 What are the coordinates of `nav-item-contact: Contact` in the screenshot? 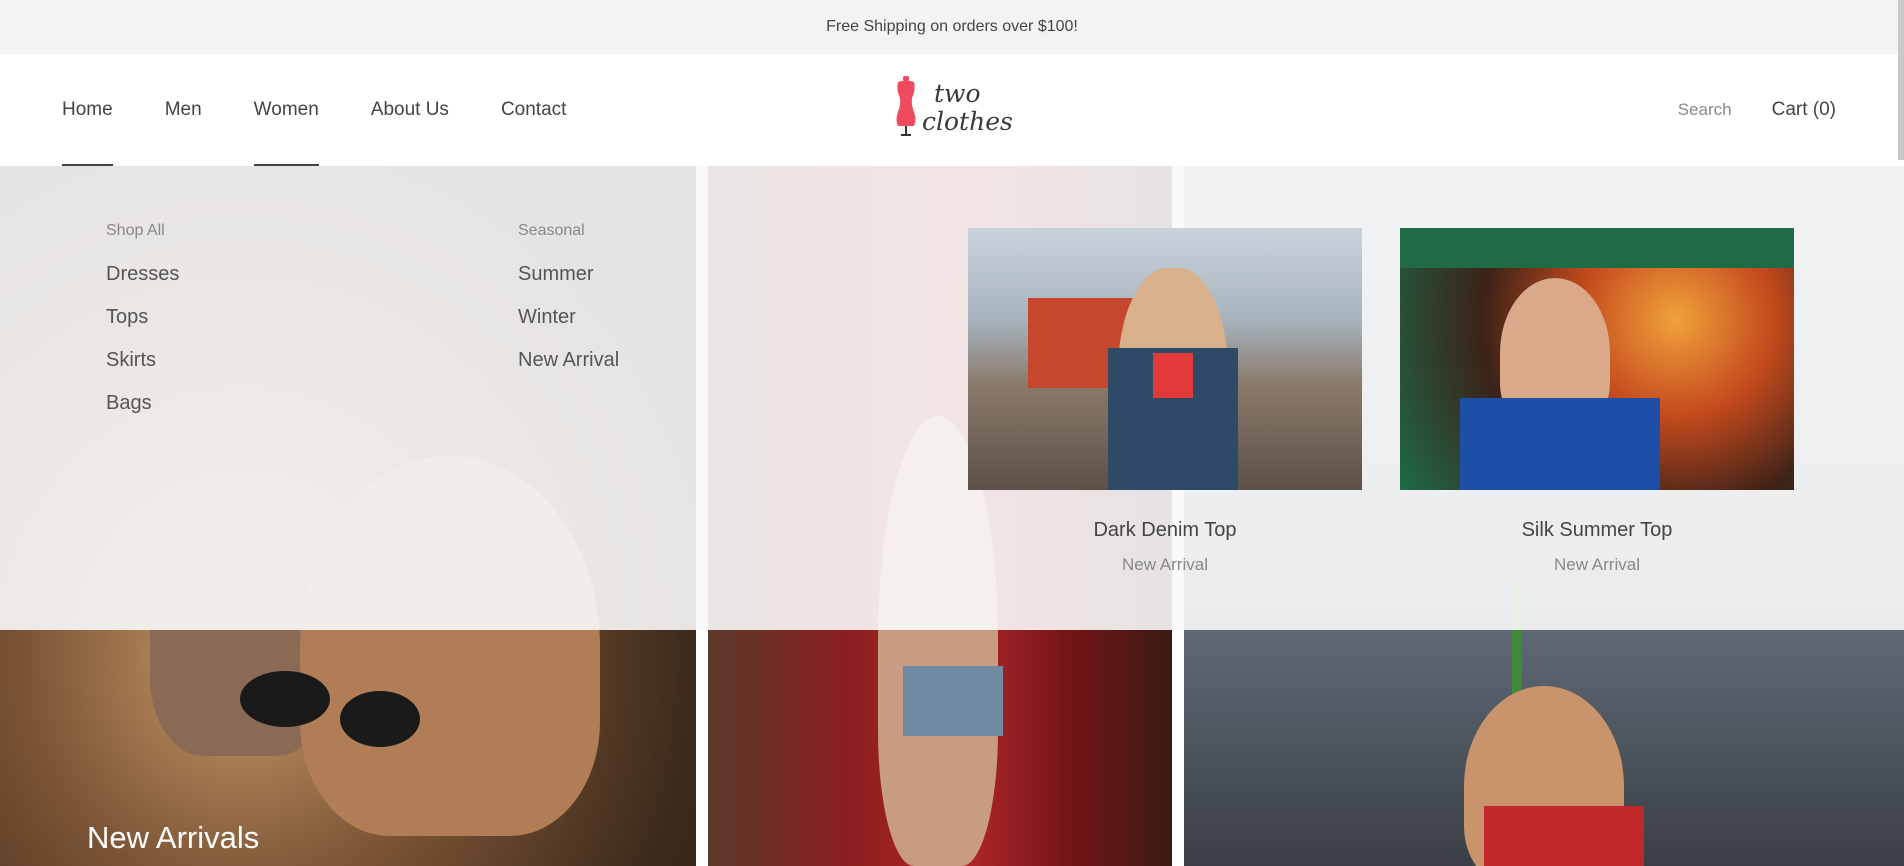 It's located at (533, 110).